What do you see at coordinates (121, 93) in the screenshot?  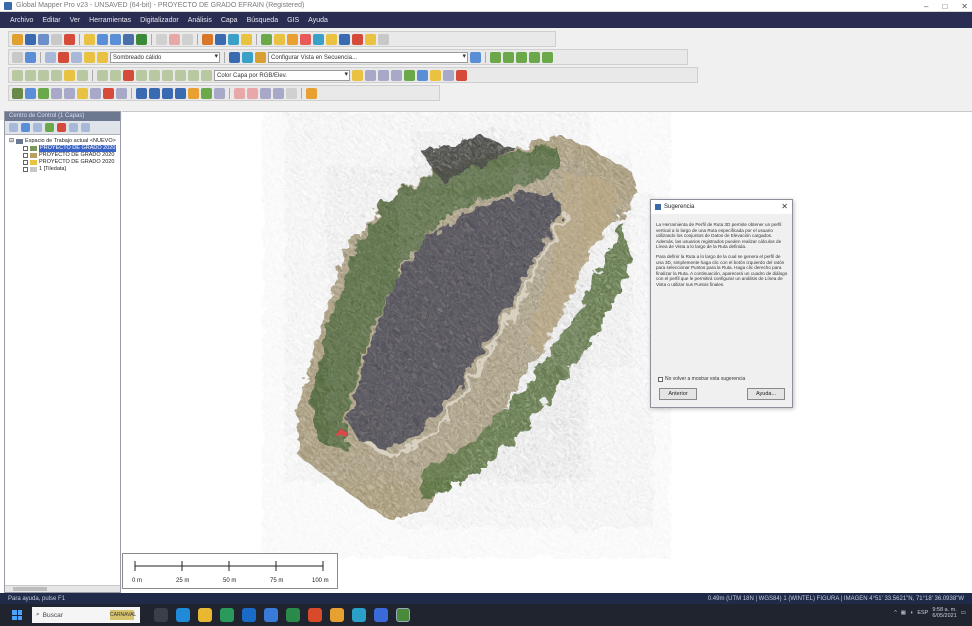 I see `label-icon` at bounding box center [121, 93].